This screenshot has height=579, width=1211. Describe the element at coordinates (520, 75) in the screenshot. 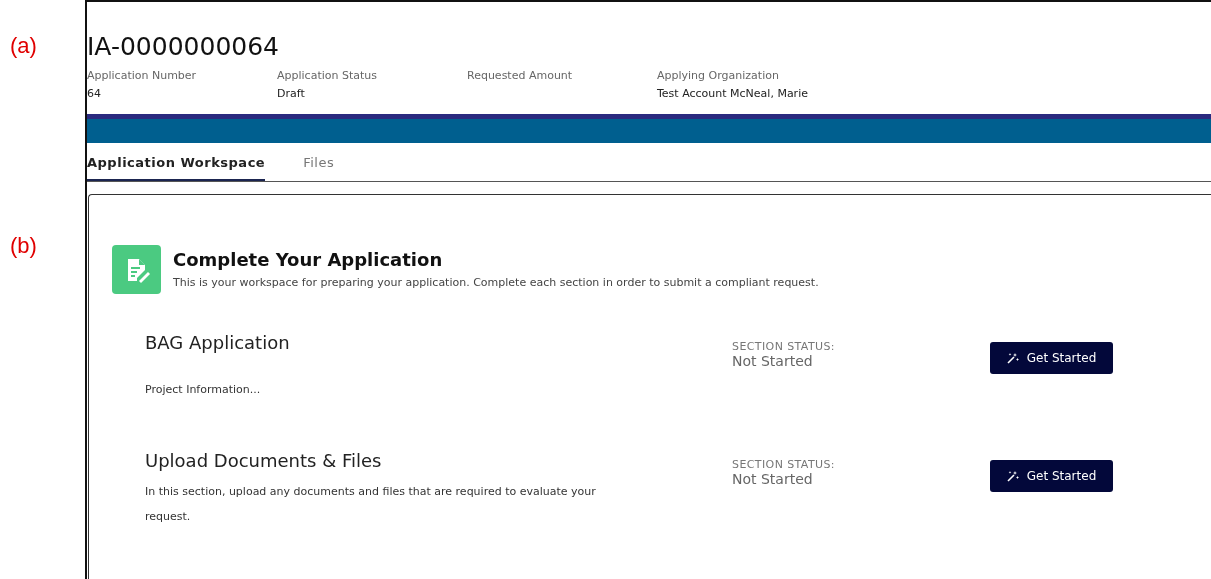

I see `field-label: Requested Amount` at that location.